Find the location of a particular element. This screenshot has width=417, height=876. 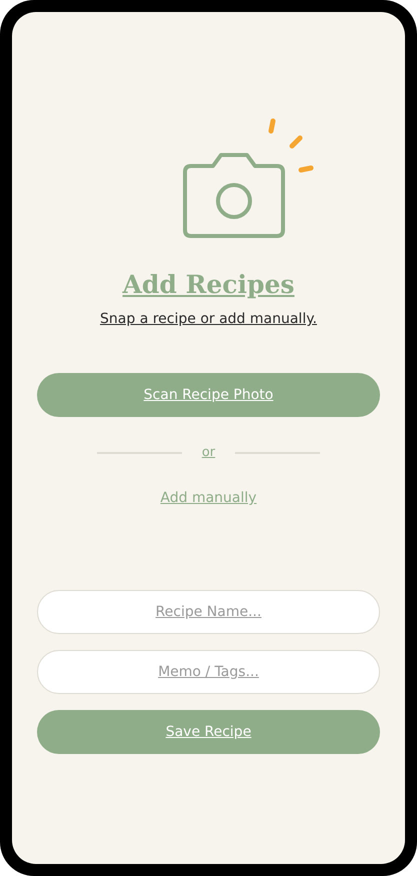

subtitle: Snap a recipe or add manually. is located at coordinates (208, 319).